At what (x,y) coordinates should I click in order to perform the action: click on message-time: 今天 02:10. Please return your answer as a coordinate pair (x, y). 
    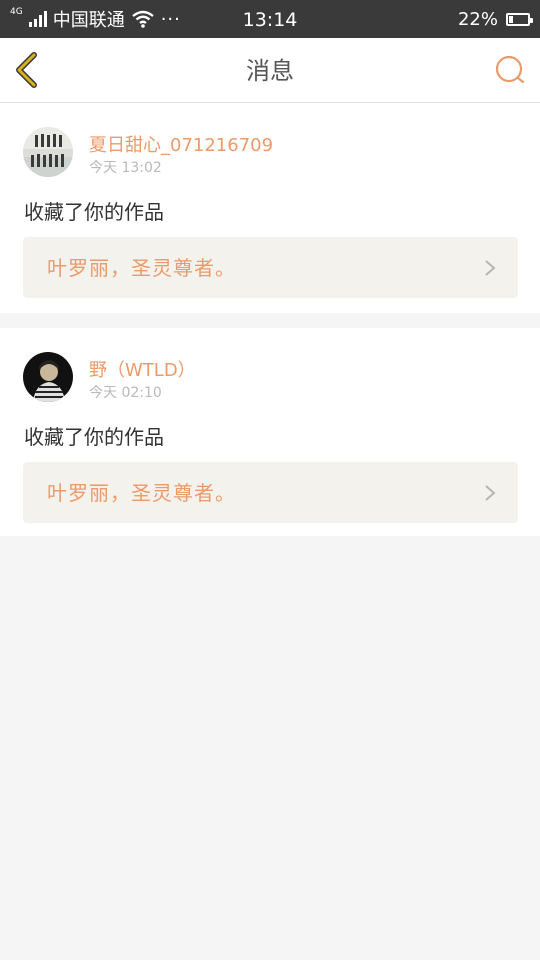
    Looking at the image, I should click on (125, 393).